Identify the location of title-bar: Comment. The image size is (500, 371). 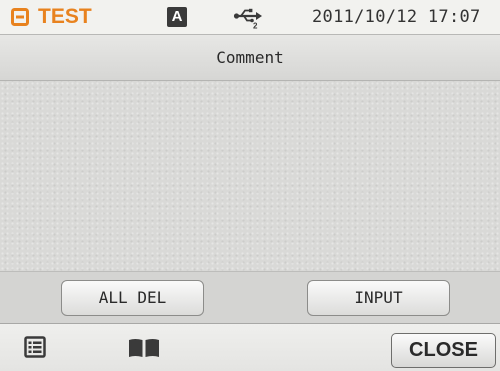
(250, 57).